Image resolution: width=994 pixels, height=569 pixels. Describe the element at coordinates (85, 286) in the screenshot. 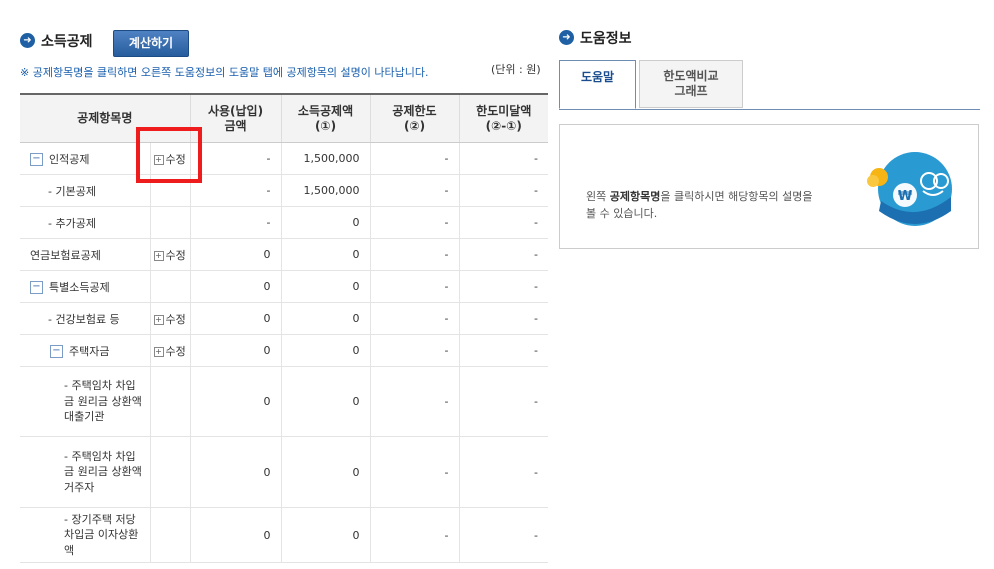

I see `row-name-cell: − 특별소득공제` at that location.